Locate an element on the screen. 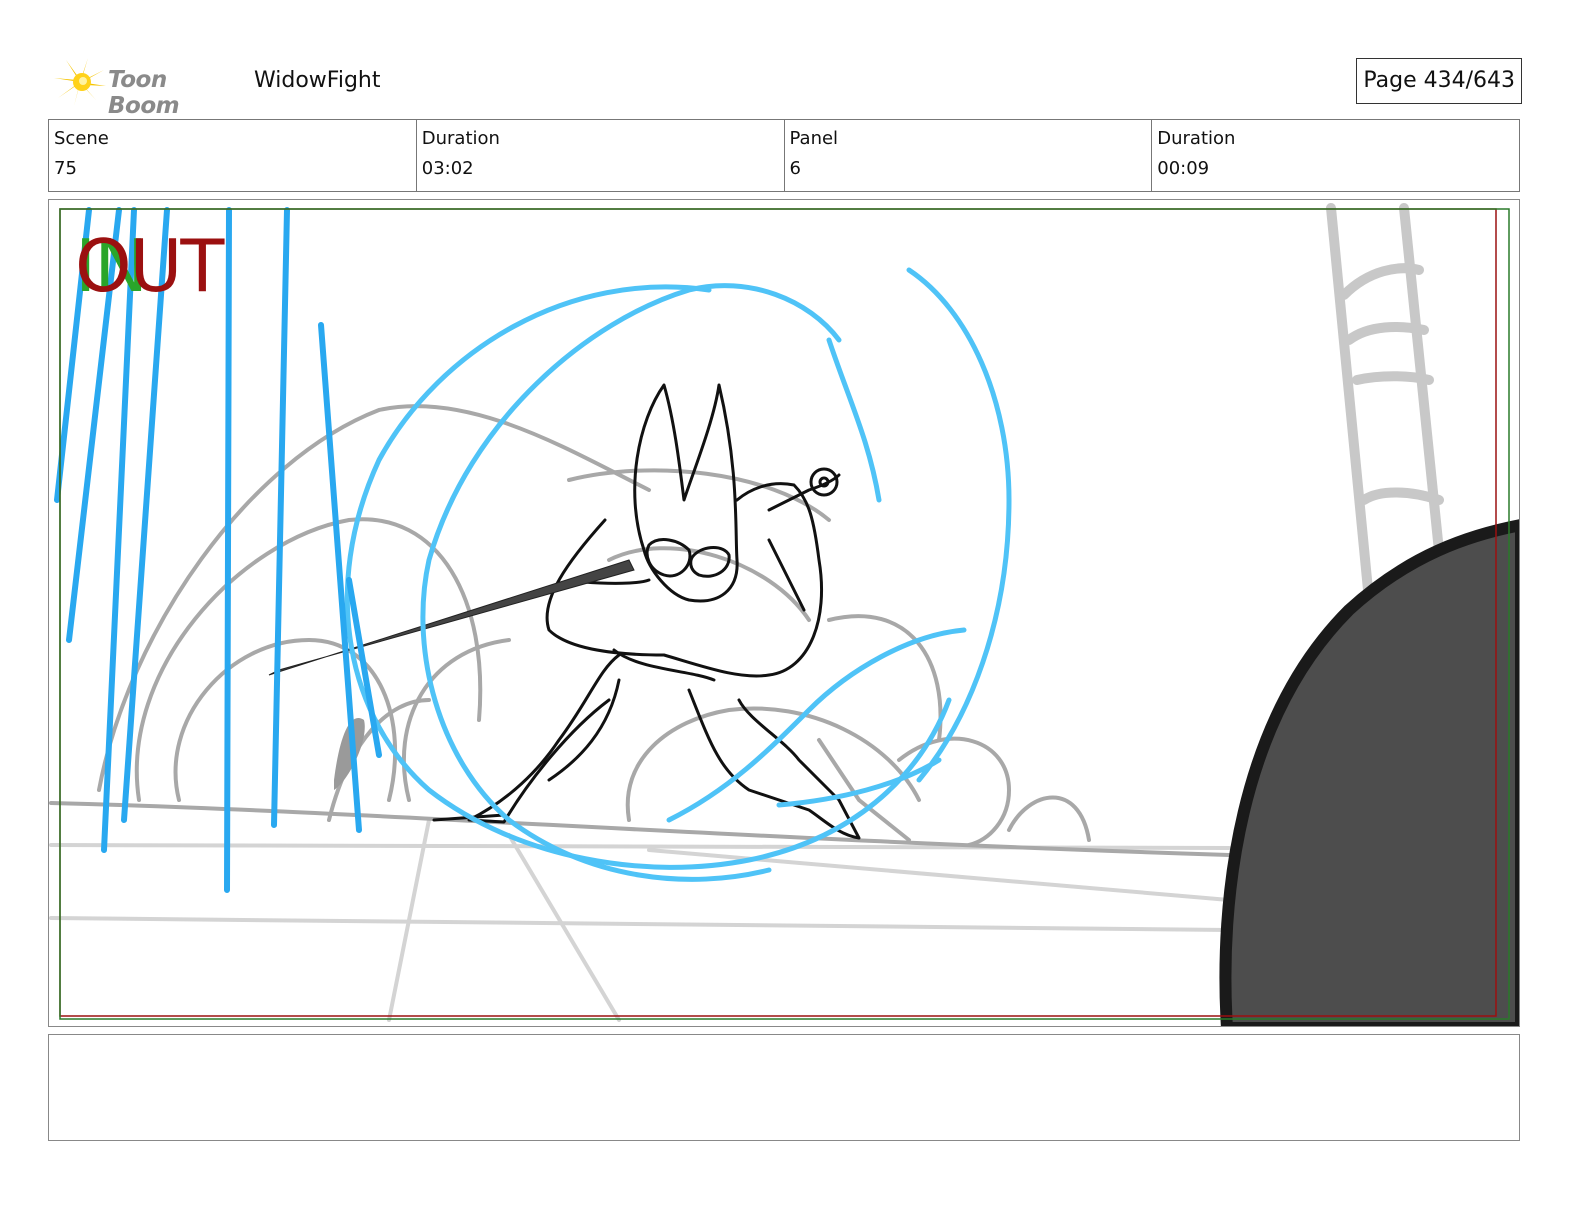  scene-duration-label: Duration is located at coordinates (460, 138).